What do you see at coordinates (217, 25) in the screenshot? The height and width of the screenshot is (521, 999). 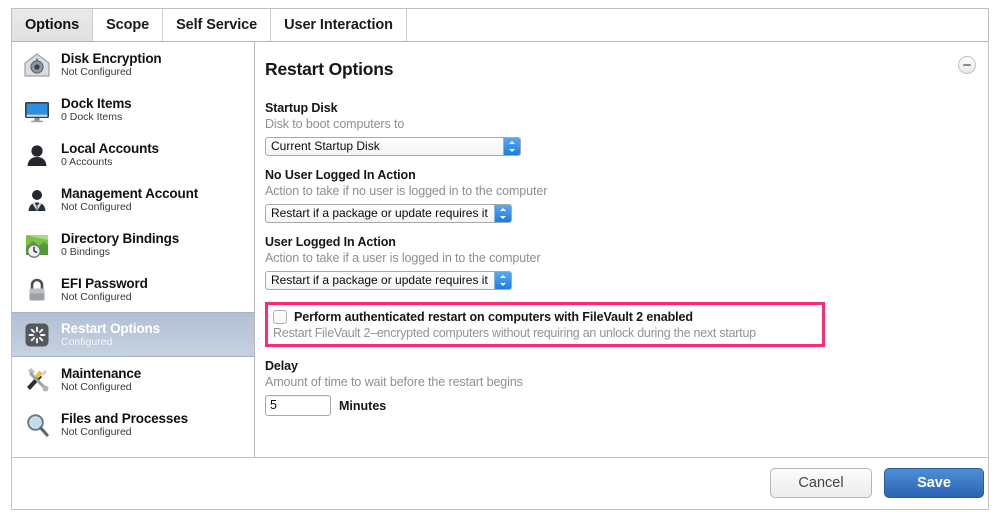 I see `tab-self-service: Self Service` at bounding box center [217, 25].